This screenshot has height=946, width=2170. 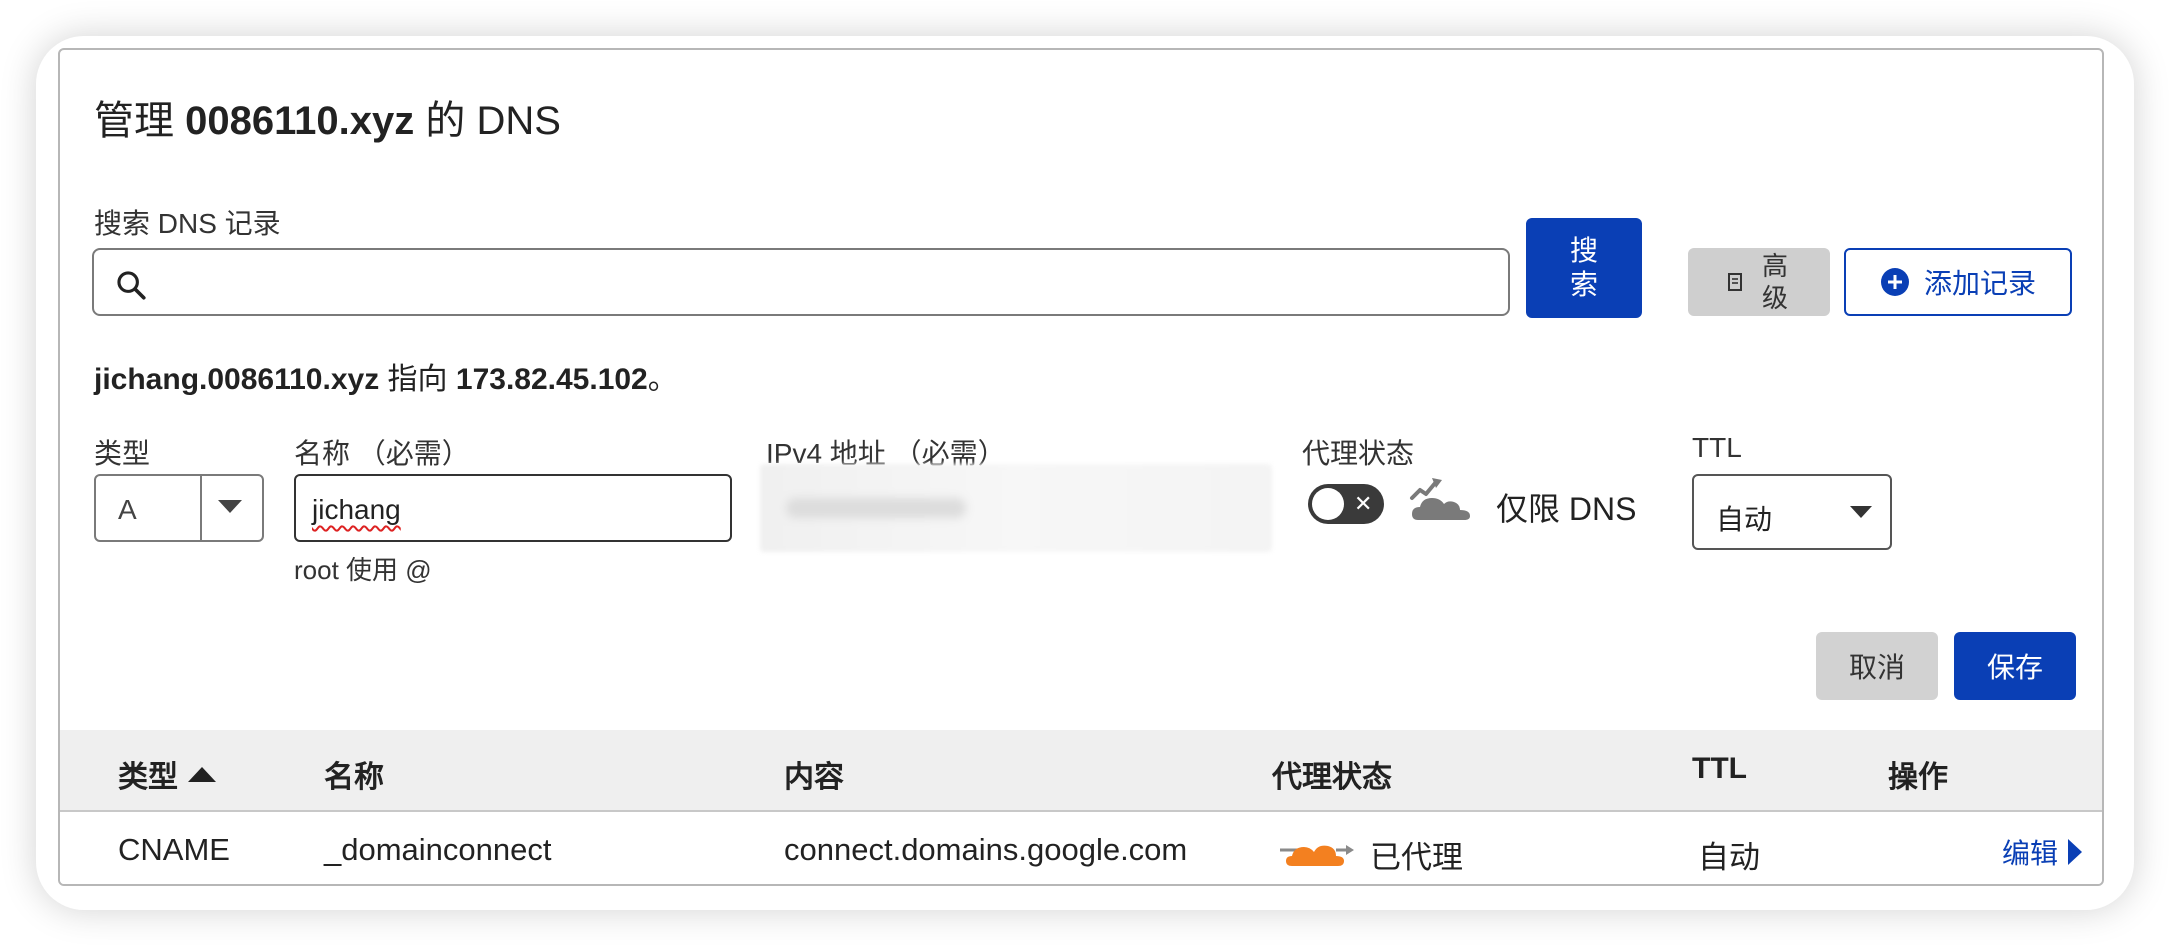 What do you see at coordinates (363, 570) in the screenshot?
I see `name-hint: root 使用 @` at bounding box center [363, 570].